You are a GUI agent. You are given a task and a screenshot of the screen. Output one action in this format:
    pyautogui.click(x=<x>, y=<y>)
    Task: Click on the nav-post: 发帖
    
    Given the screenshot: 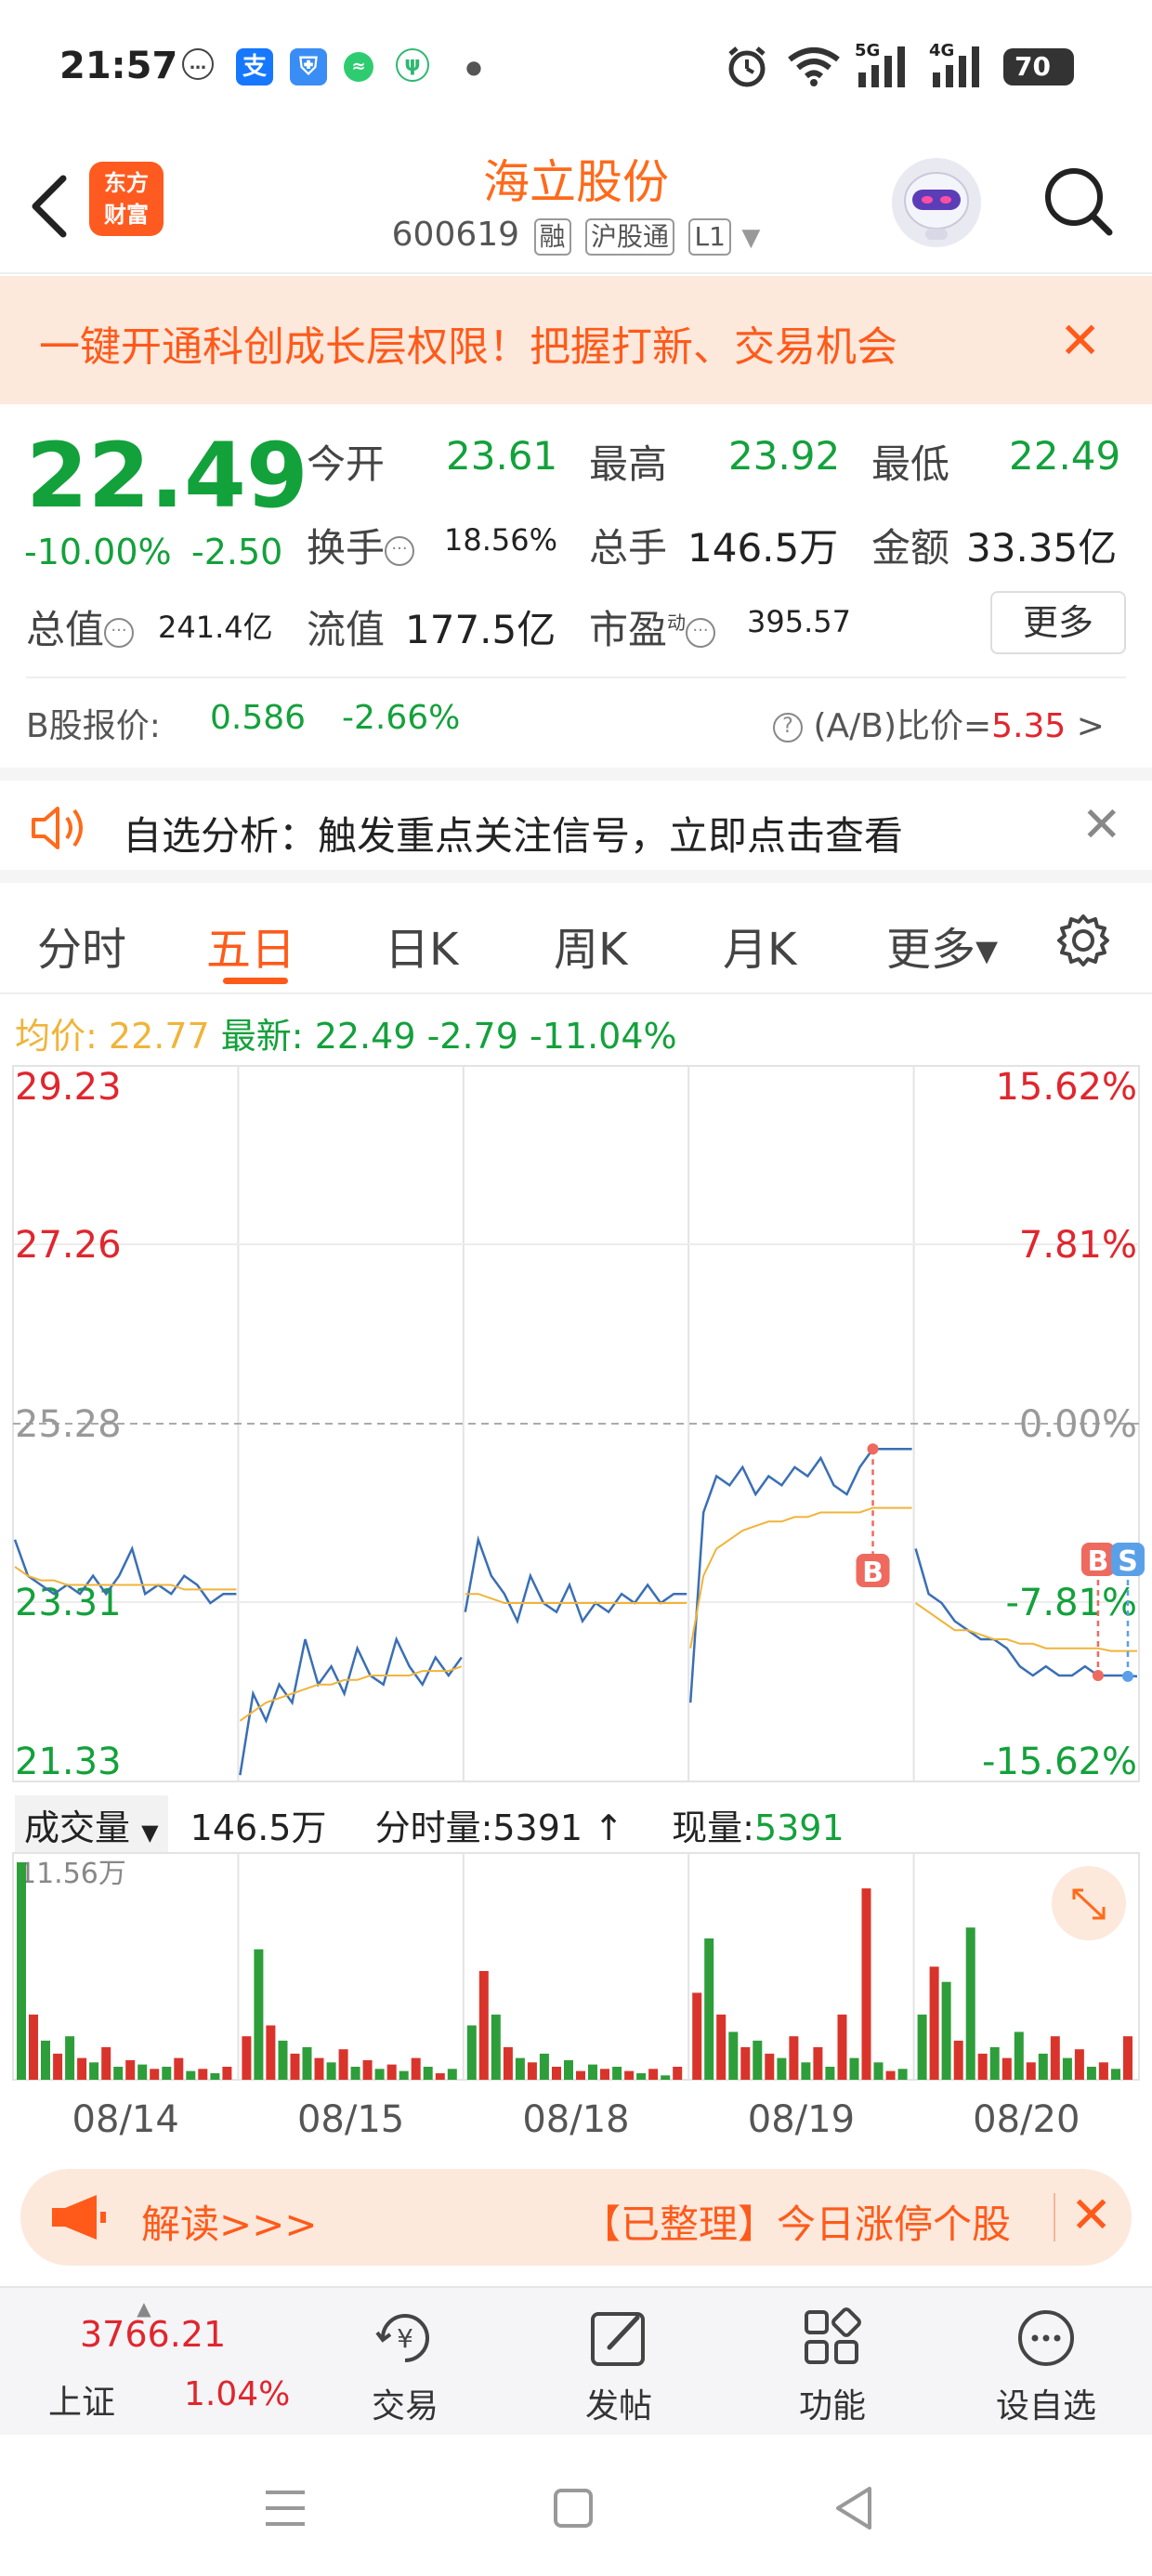 What is the action you would take?
    pyautogui.click(x=618, y=2366)
    